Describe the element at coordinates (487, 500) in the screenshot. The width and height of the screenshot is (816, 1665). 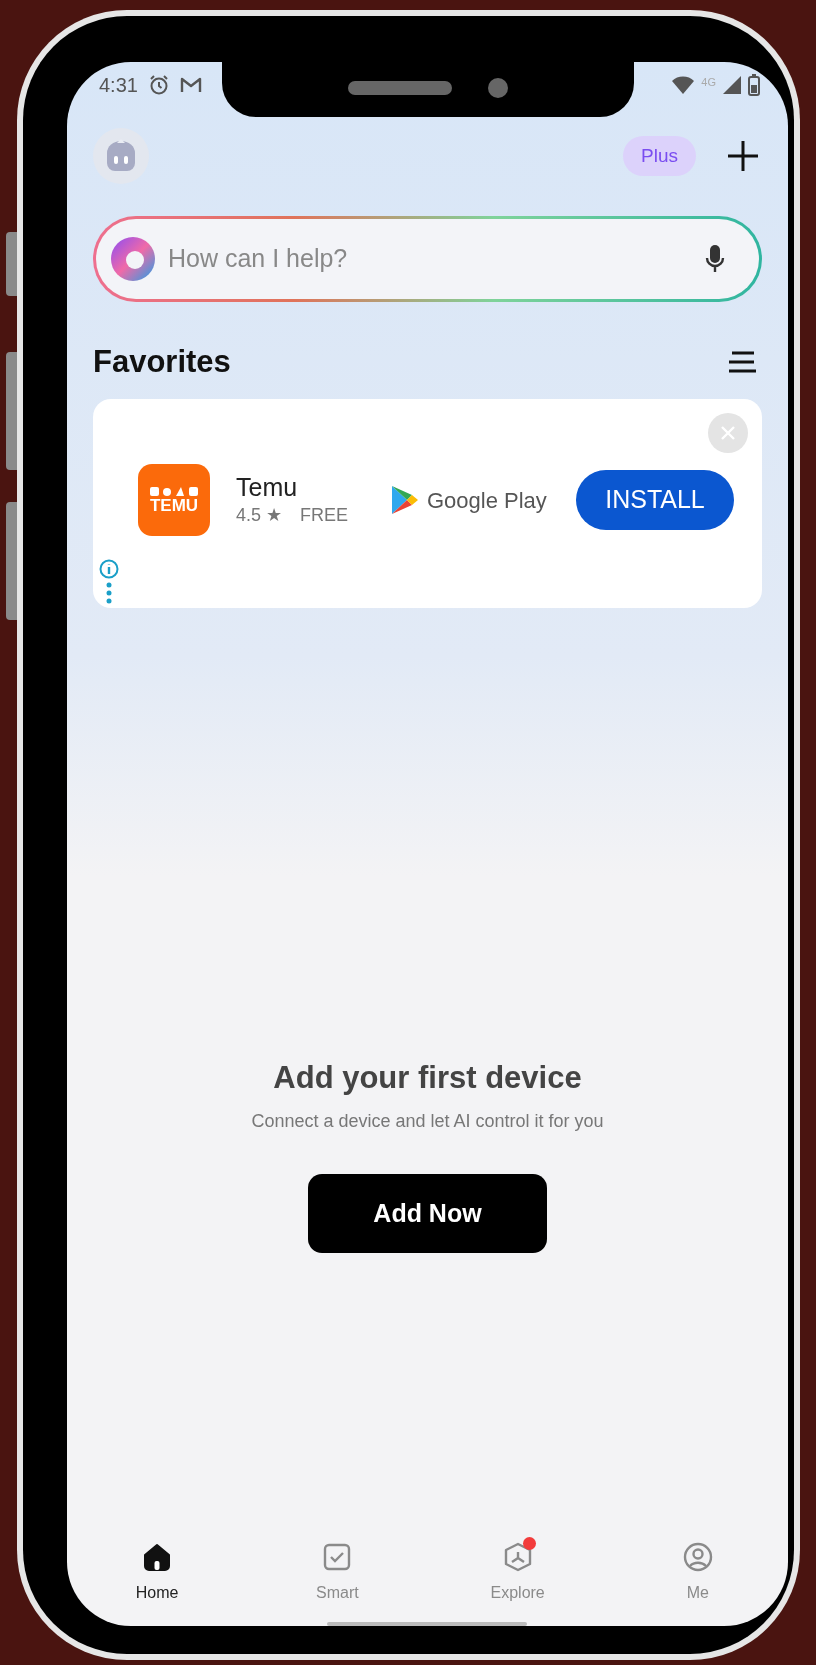
I see `store-name: Google Play` at that location.